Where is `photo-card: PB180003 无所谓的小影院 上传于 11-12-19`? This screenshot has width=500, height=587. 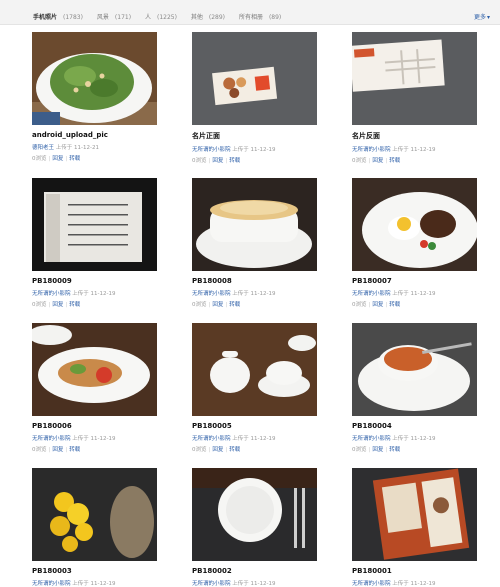 photo-card: PB180003 无所谓的小影院 上传于 11-12-19 is located at coordinates (94, 527).